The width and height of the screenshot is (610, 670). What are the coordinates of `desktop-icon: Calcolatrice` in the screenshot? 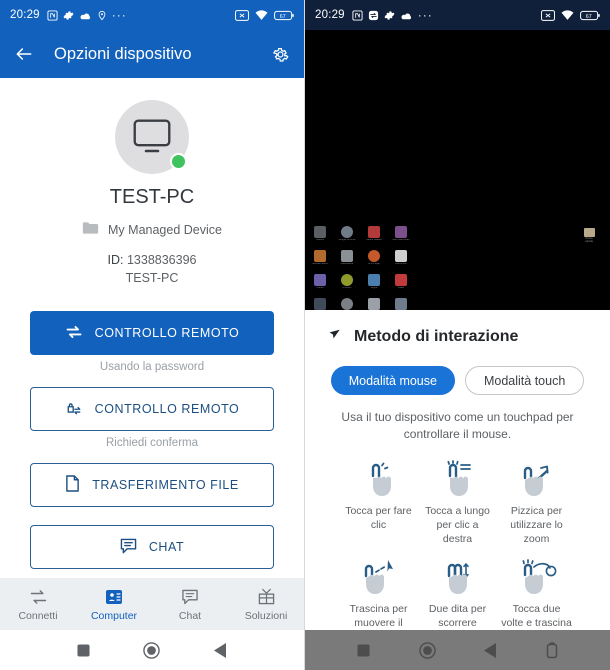 It's located at (347, 261).